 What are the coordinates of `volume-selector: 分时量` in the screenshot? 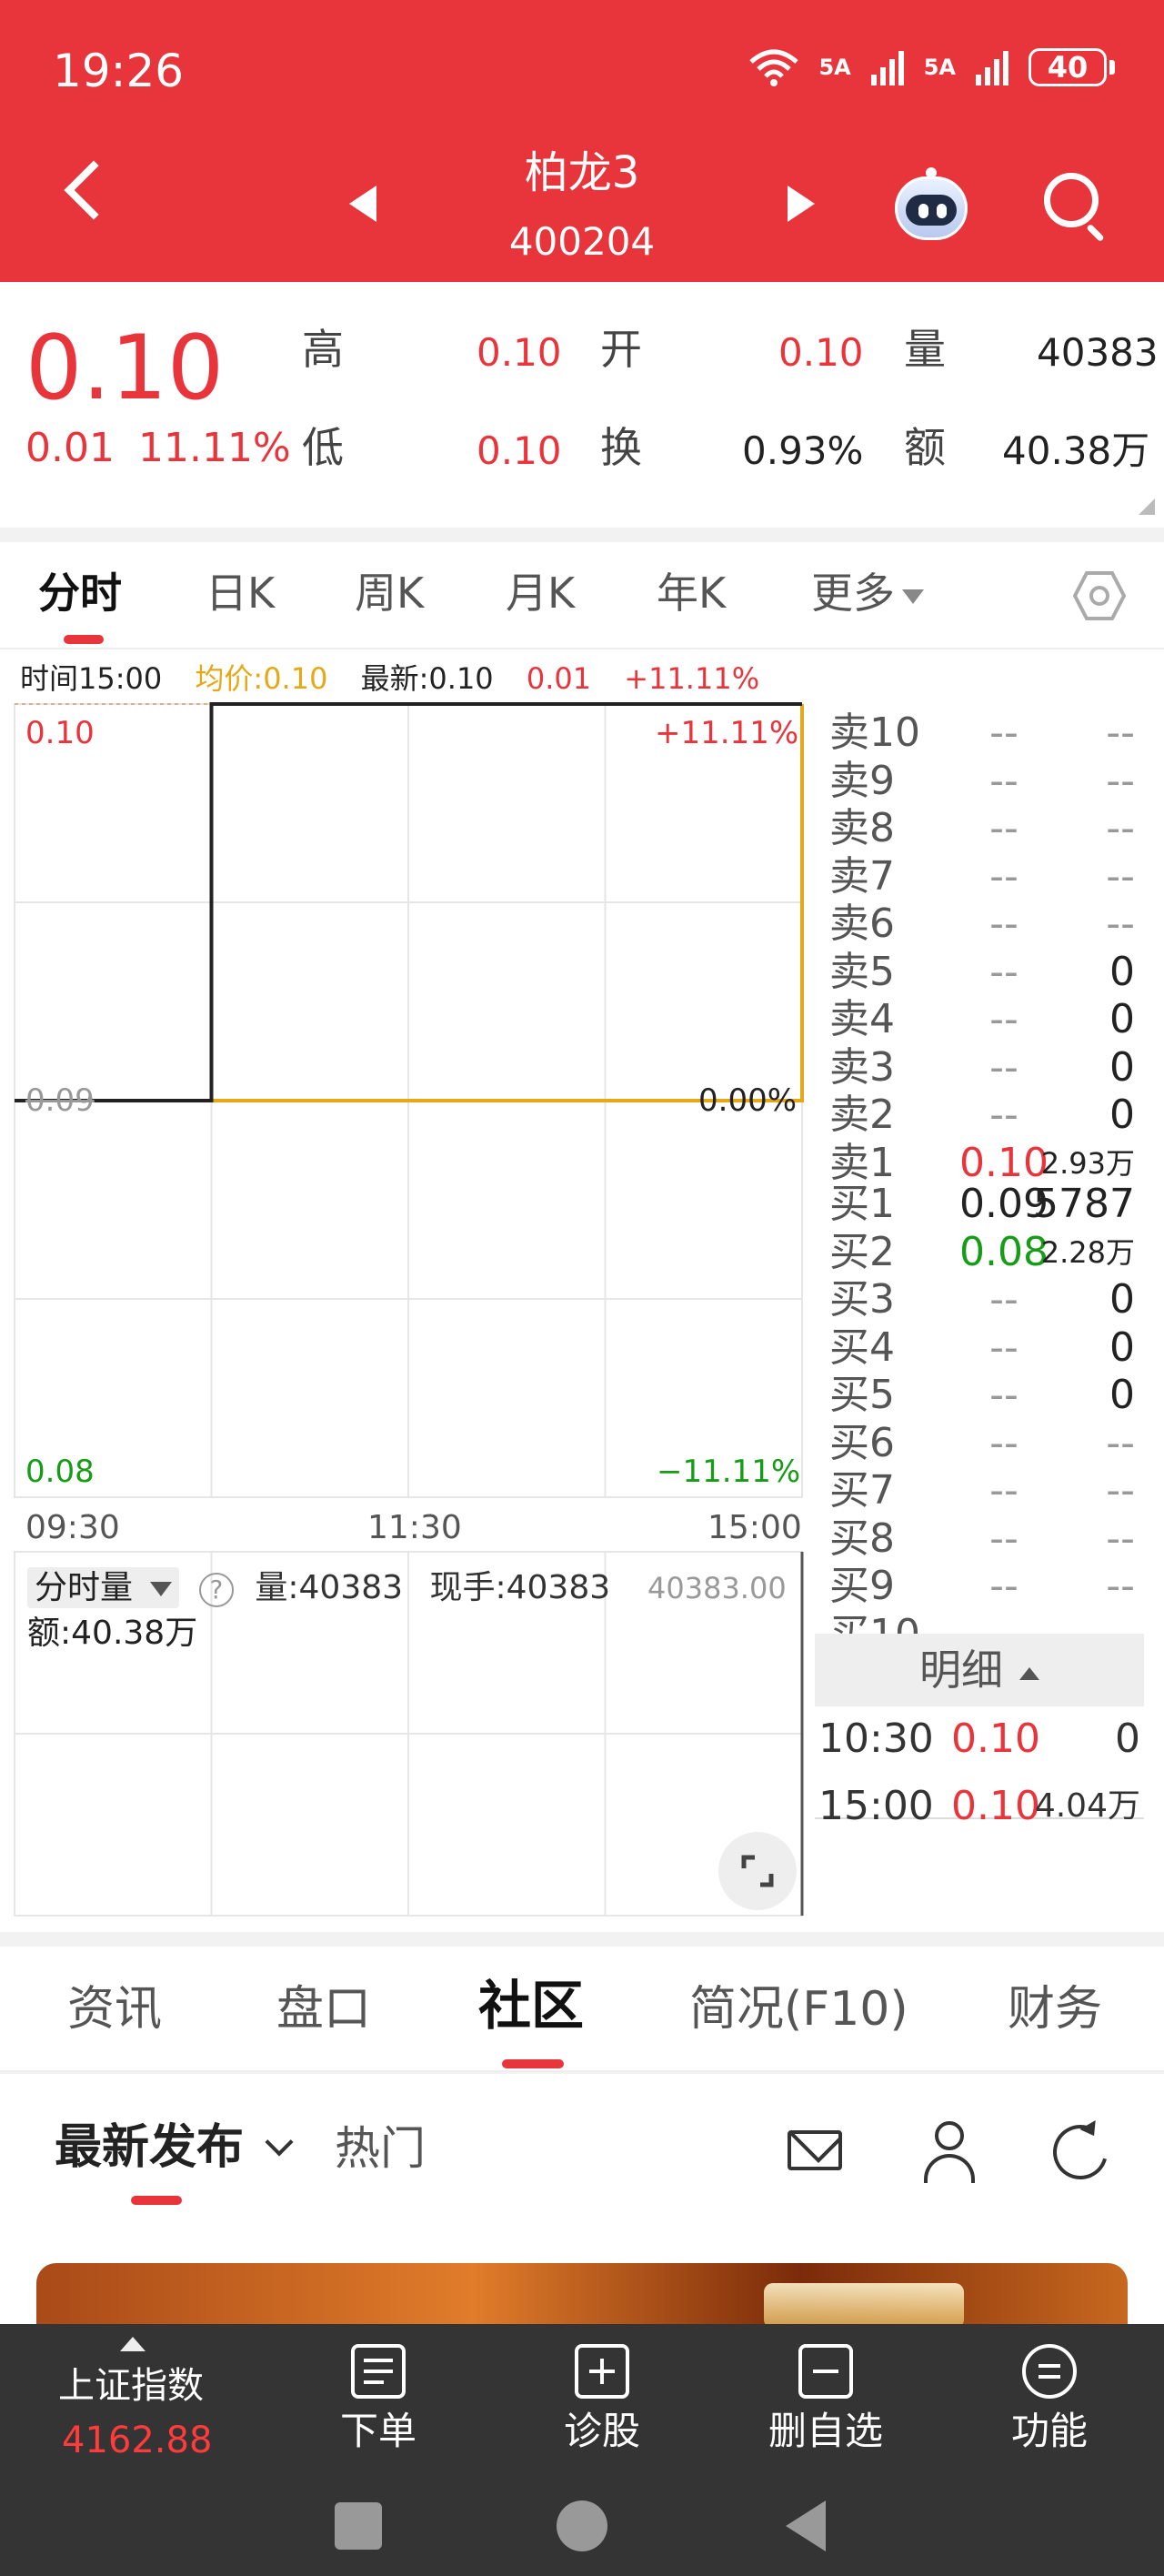 It's located at (104, 1587).